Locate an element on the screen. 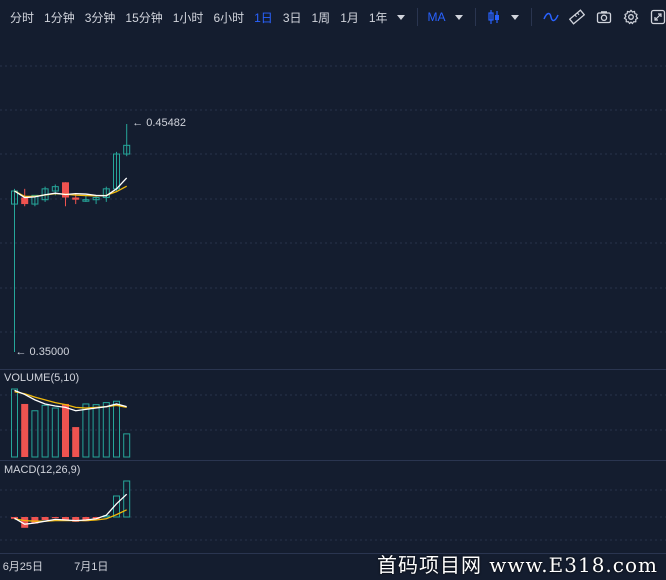 This screenshot has width=666, height=580. macd-dif-line is located at coordinates (71, 509).